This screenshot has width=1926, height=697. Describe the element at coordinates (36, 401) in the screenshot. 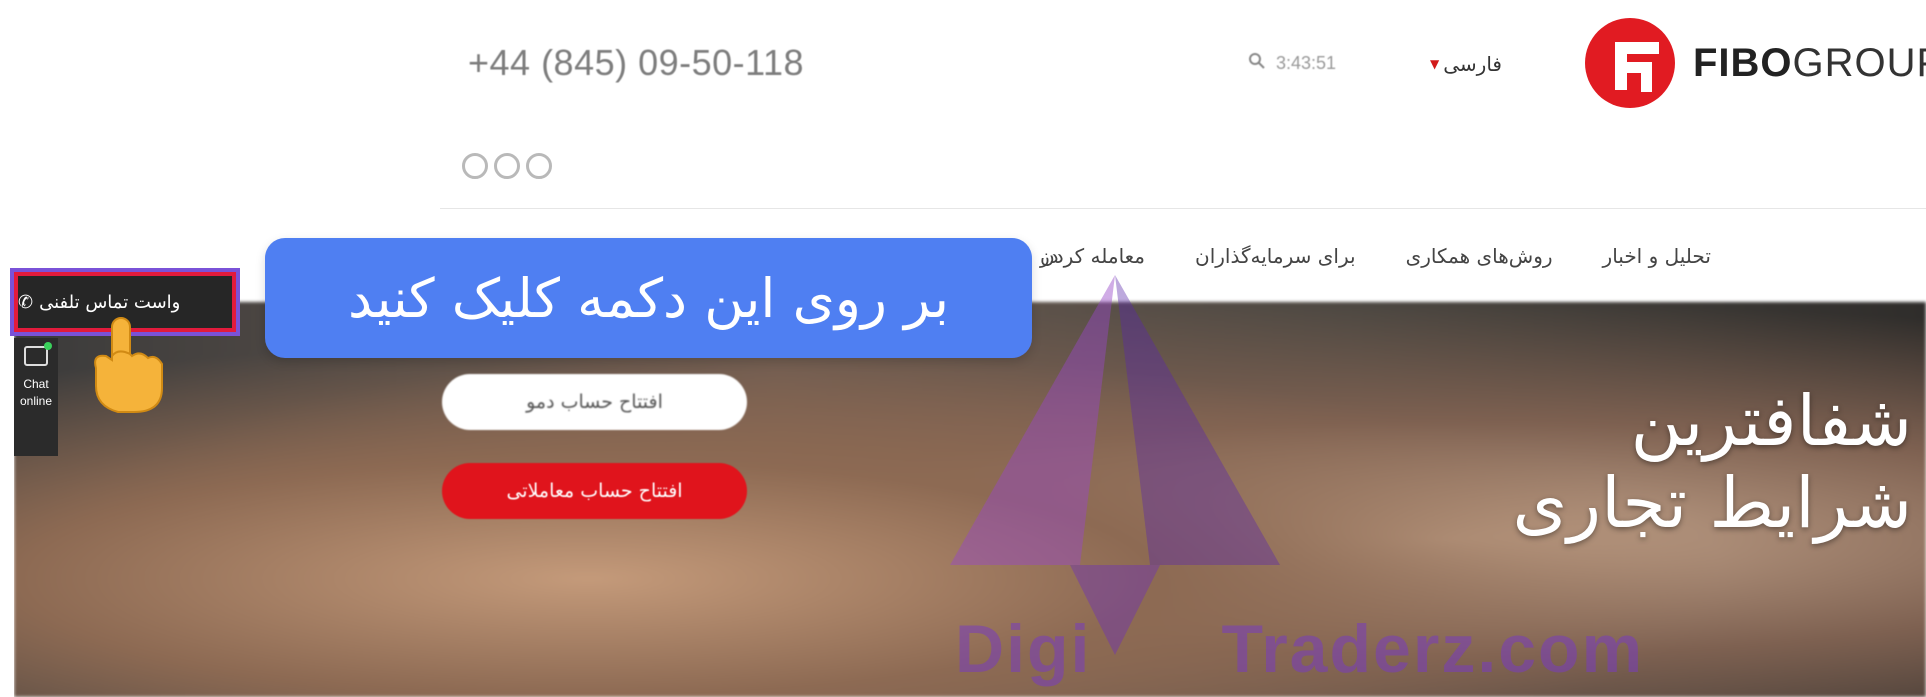

I see `online-label: online` at that location.